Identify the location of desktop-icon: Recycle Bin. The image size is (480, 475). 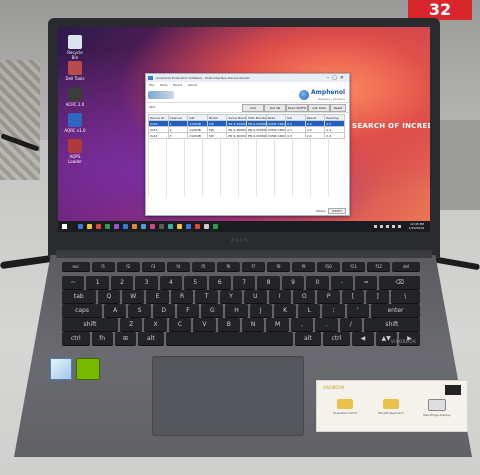
(75, 47).